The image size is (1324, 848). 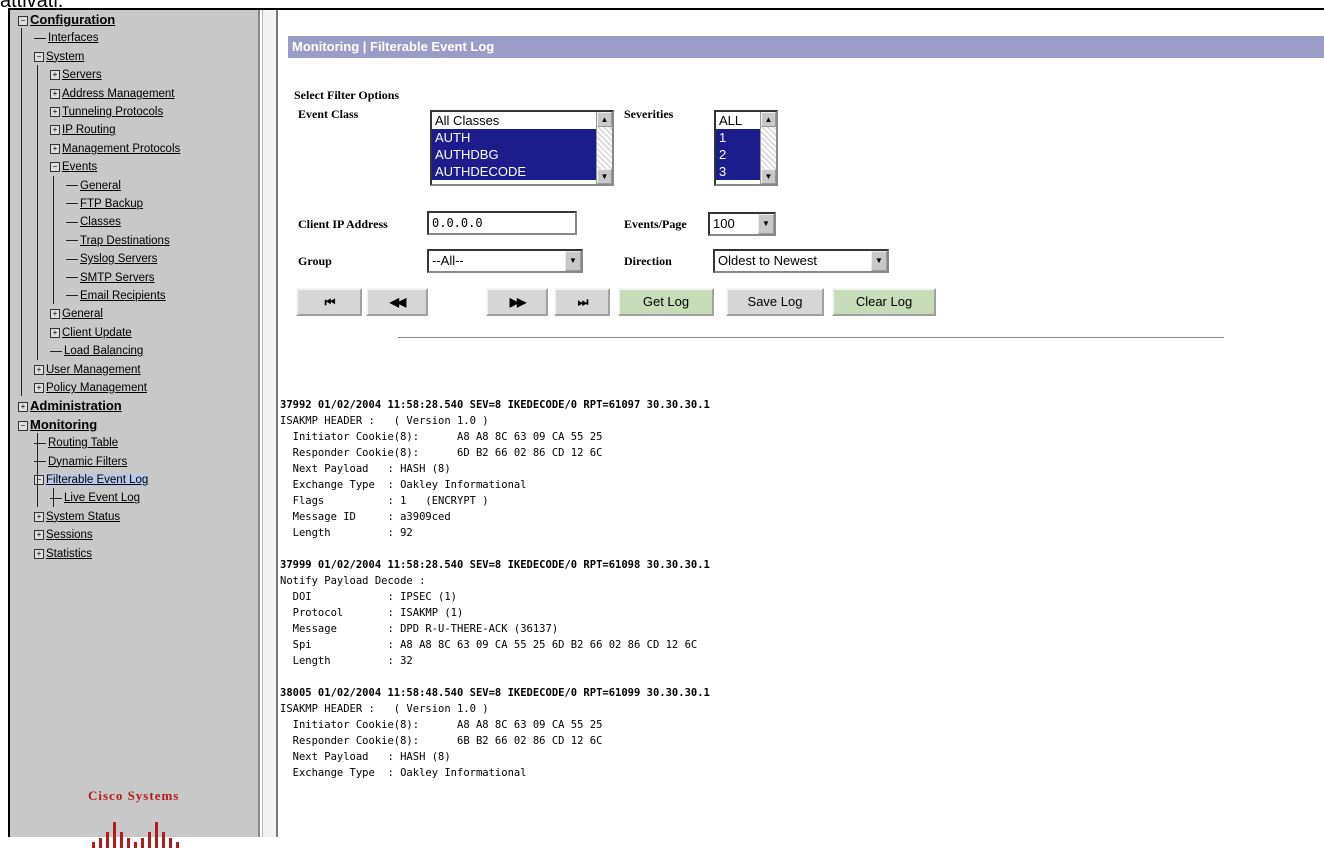 I want to click on nav-item-system-status: + System Status, so click(x=77, y=517).